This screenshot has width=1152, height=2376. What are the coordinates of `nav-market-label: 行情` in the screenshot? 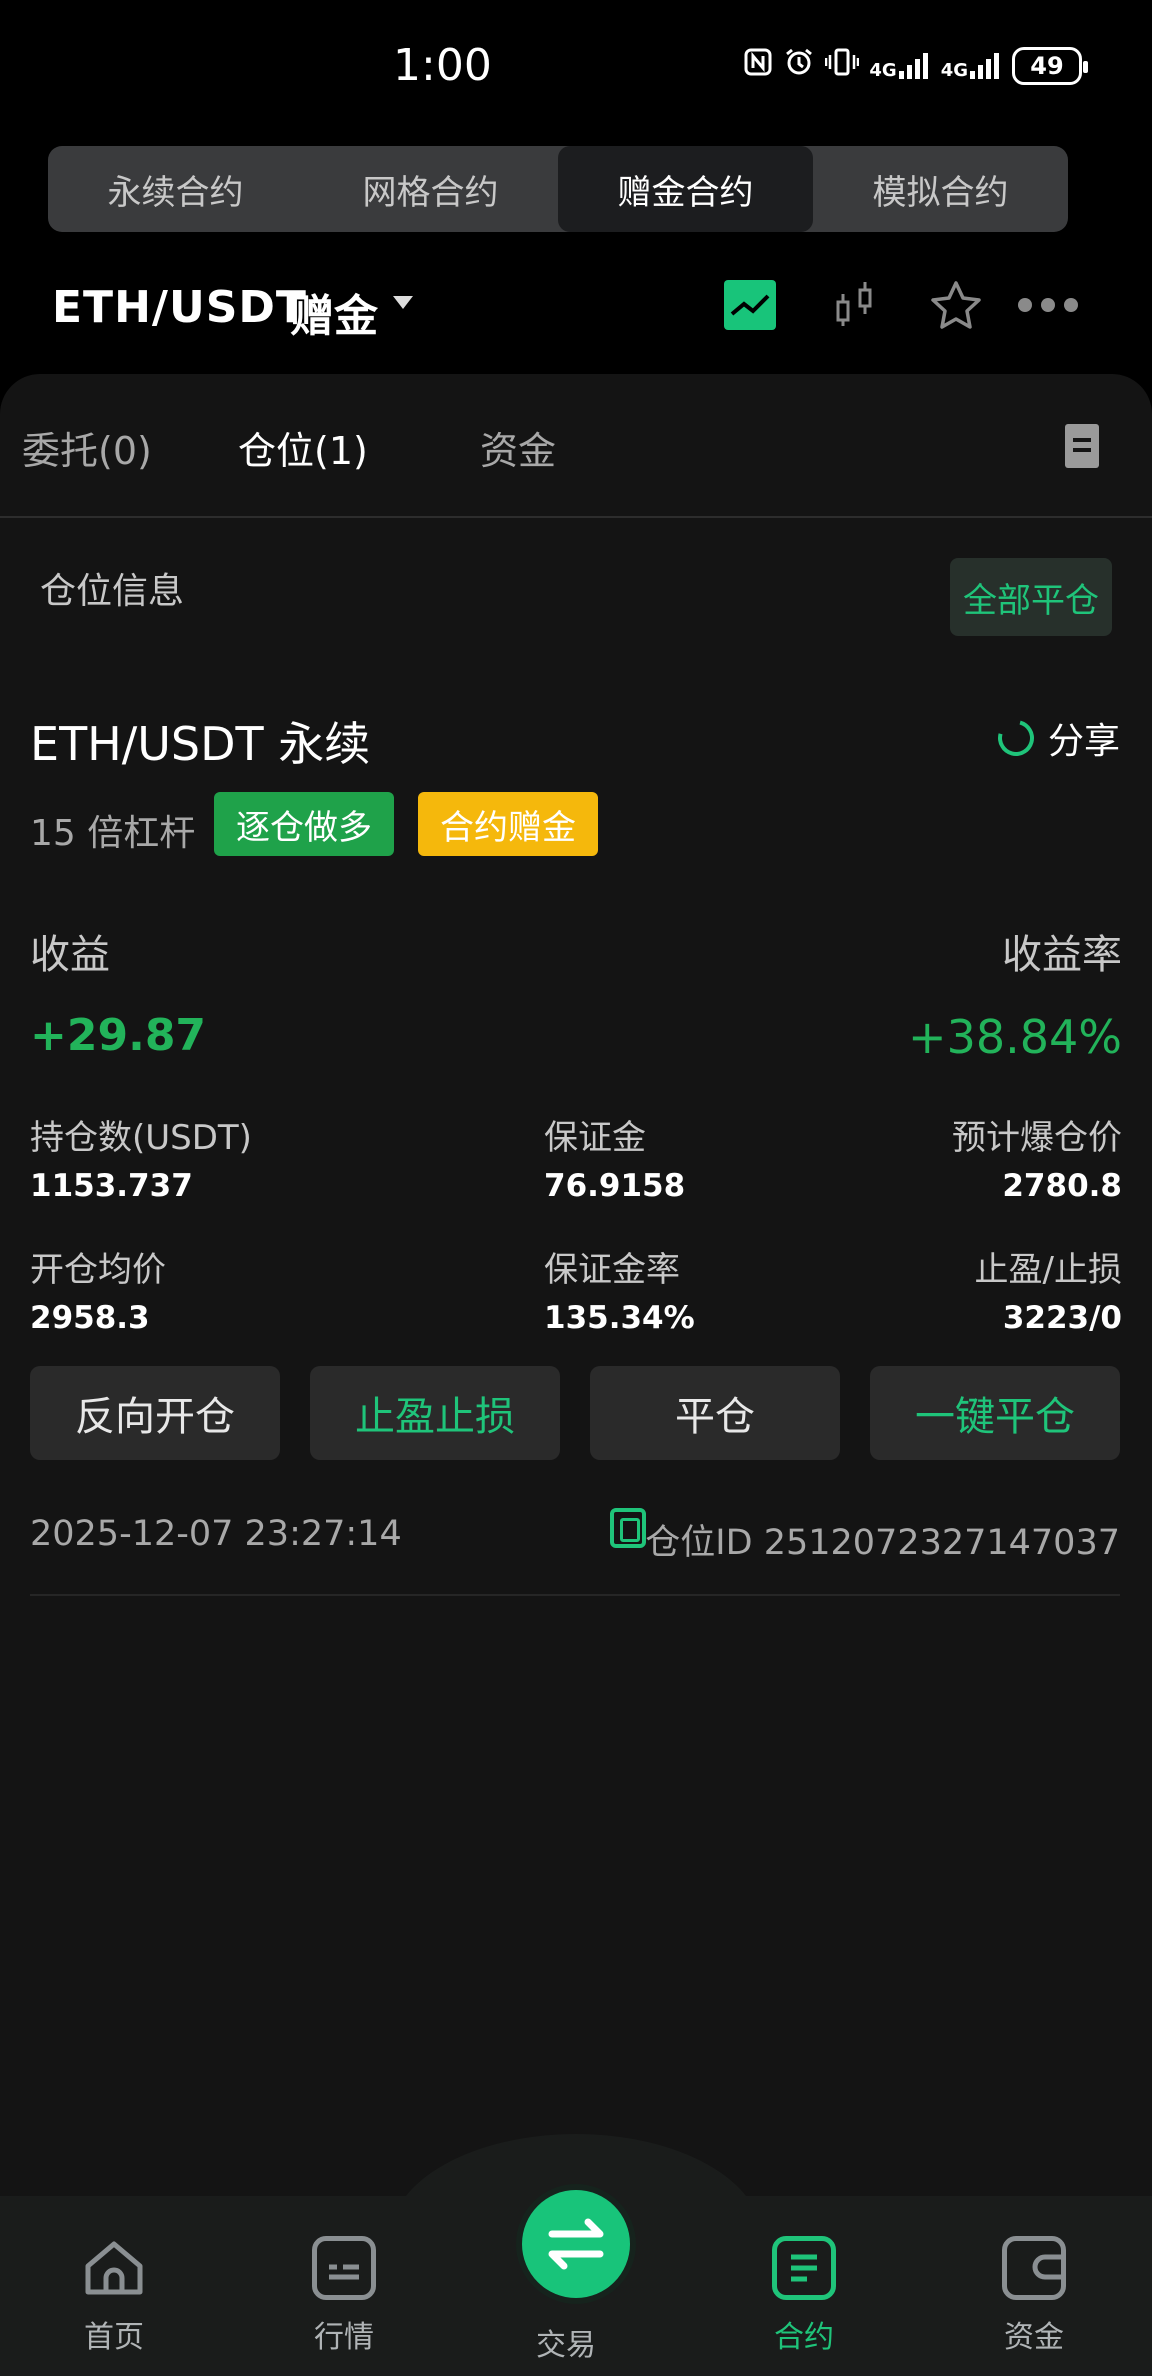 It's located at (344, 2337).